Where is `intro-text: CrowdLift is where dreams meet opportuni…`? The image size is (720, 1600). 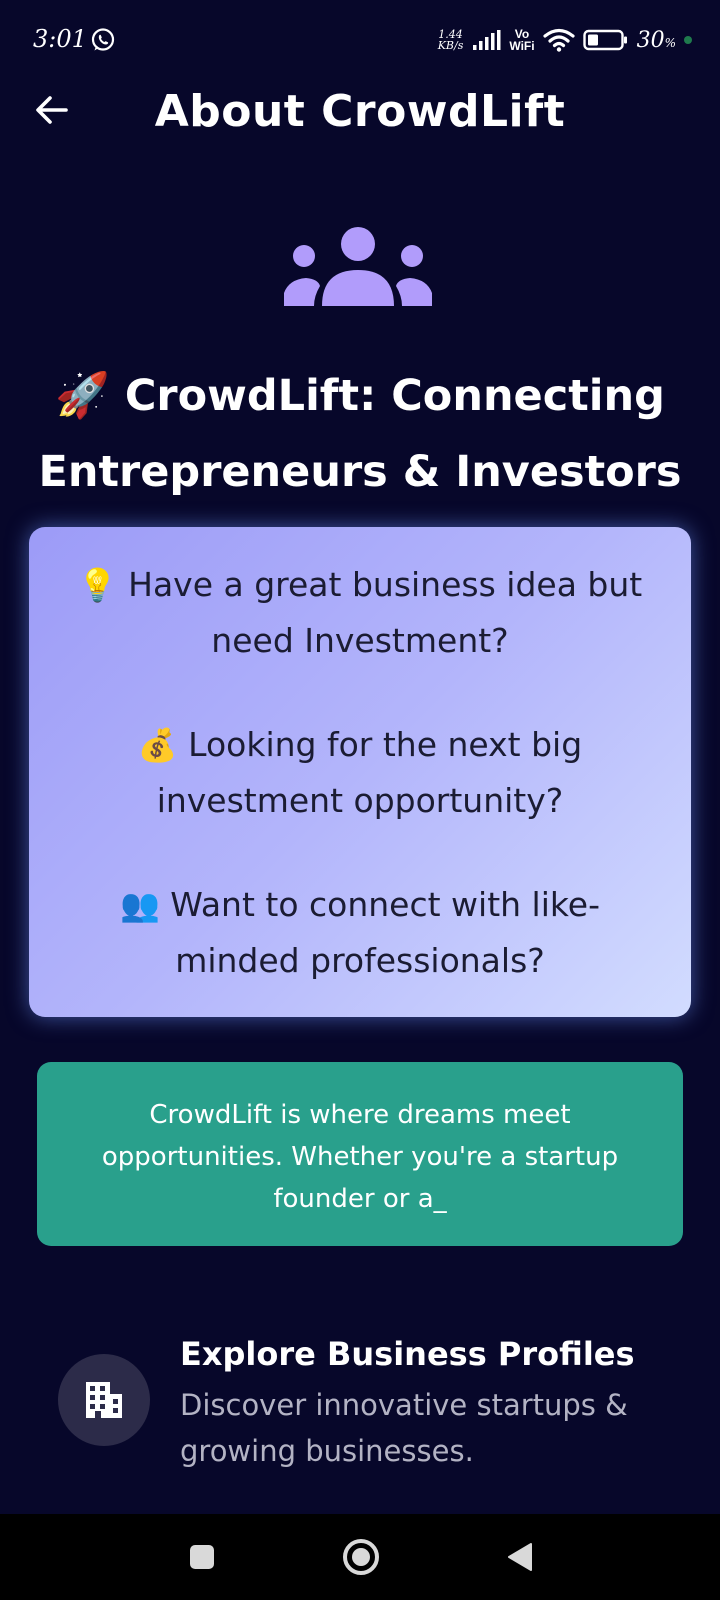 intro-text: CrowdLift is where dreams meet opportuni… is located at coordinates (360, 1157).